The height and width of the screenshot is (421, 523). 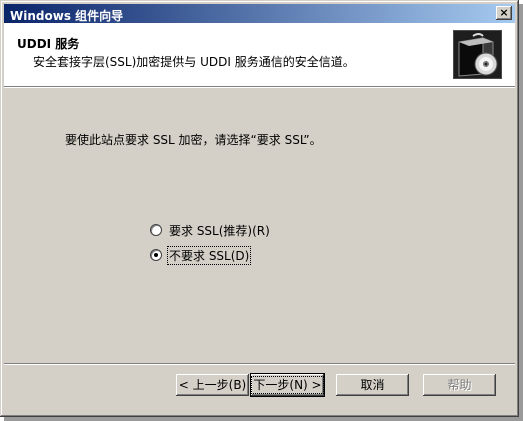 I want to click on window-title: Windows 组件向导, so click(x=67, y=16).